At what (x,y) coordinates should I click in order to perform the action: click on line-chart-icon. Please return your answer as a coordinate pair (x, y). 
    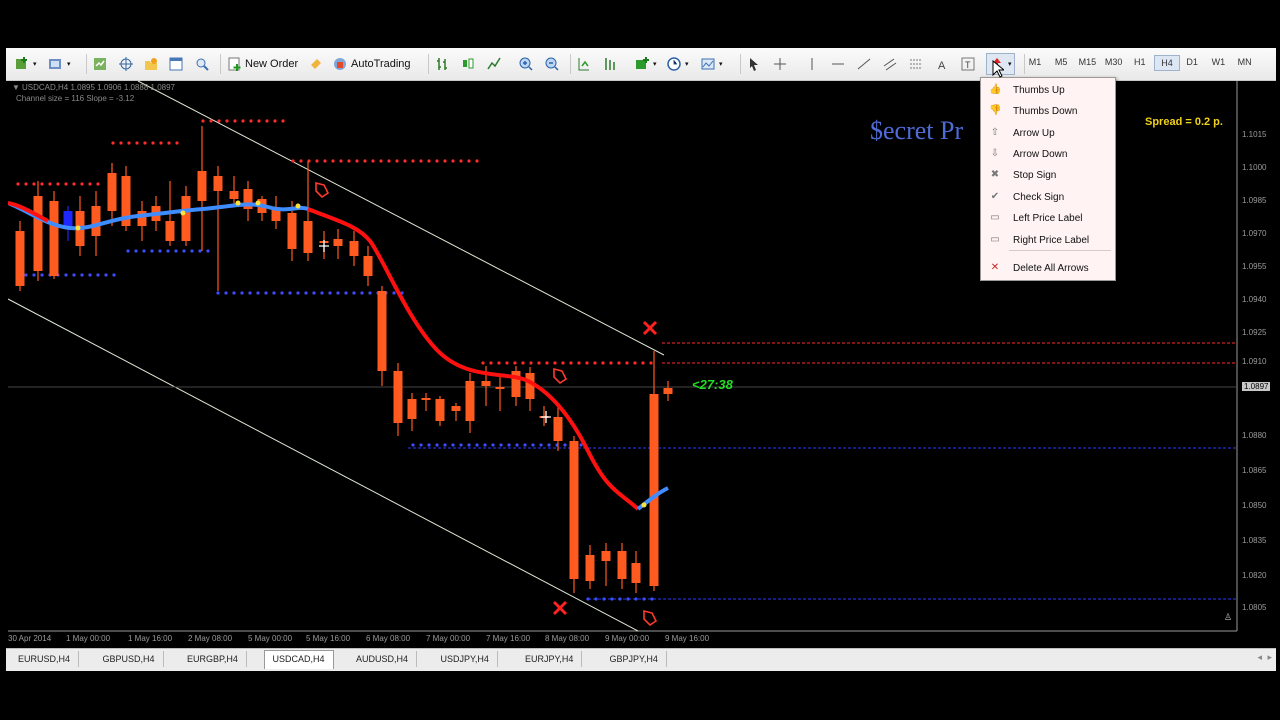
    Looking at the image, I should click on (494, 64).